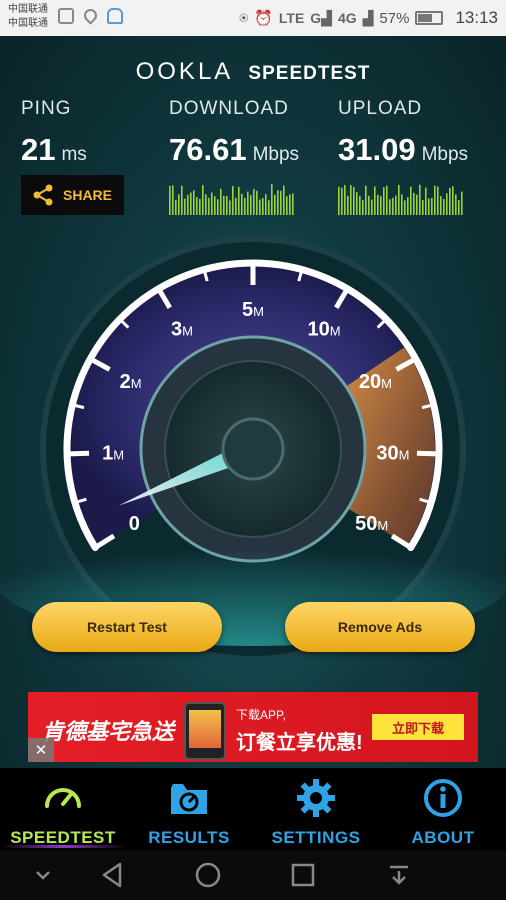 The width and height of the screenshot is (506, 900). Describe the element at coordinates (309, 73) in the screenshot. I see `logo-speedtest: SPEEDTEST` at that location.